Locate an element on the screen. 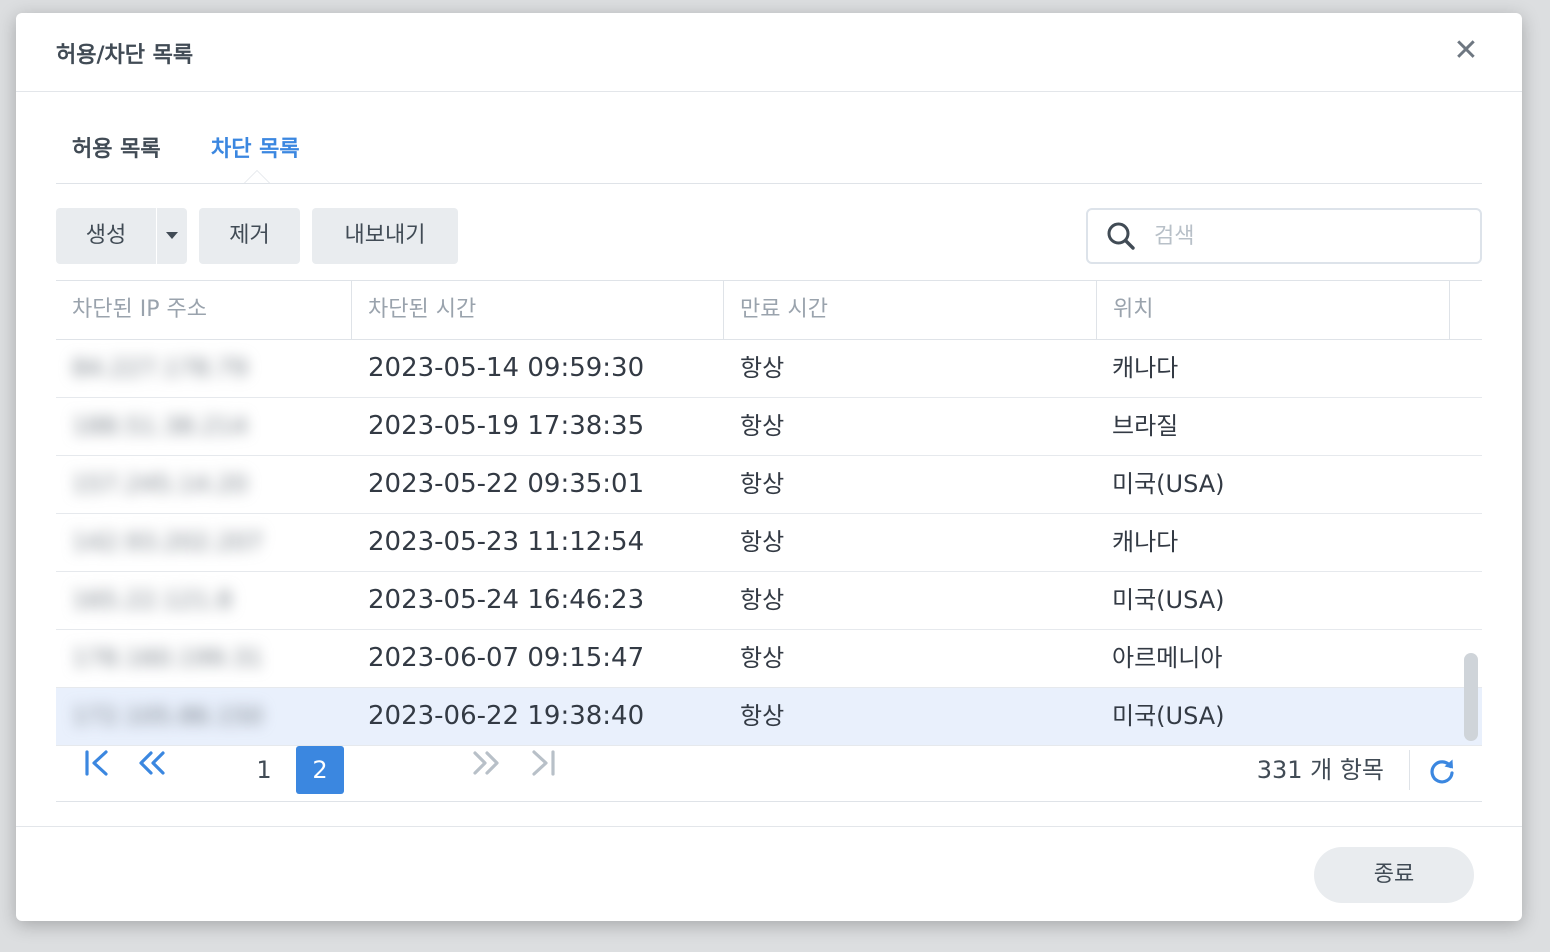 This screenshot has height=952, width=1550. close-icon: ✕ is located at coordinates (1466, 51).